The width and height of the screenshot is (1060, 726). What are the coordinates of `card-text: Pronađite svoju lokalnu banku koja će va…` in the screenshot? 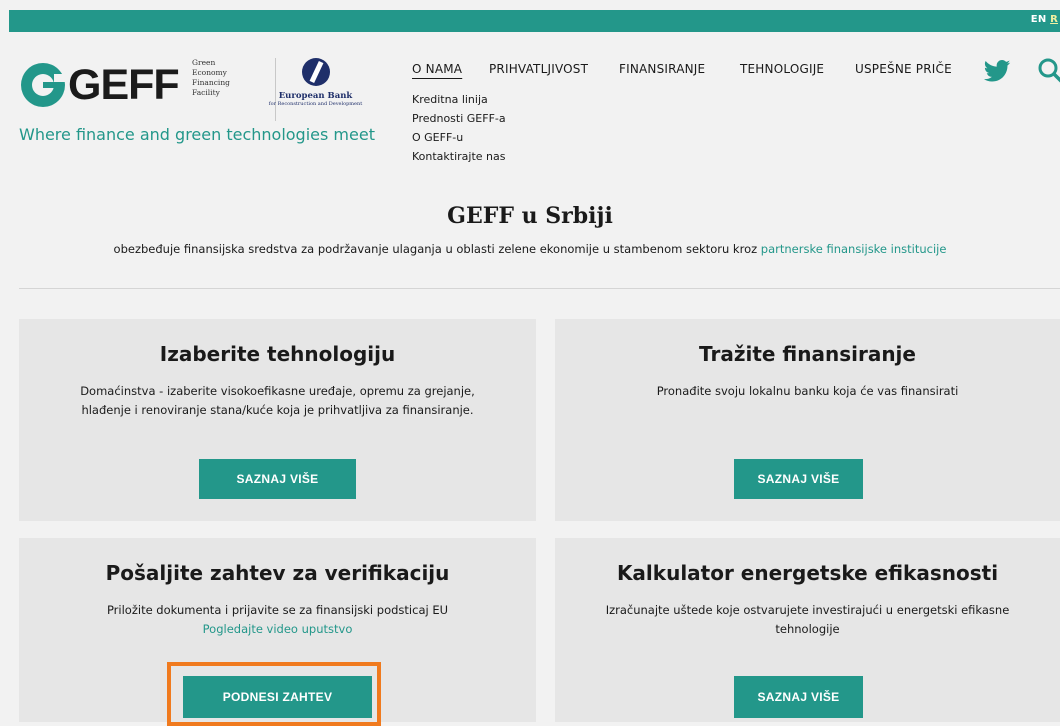 It's located at (807, 391).